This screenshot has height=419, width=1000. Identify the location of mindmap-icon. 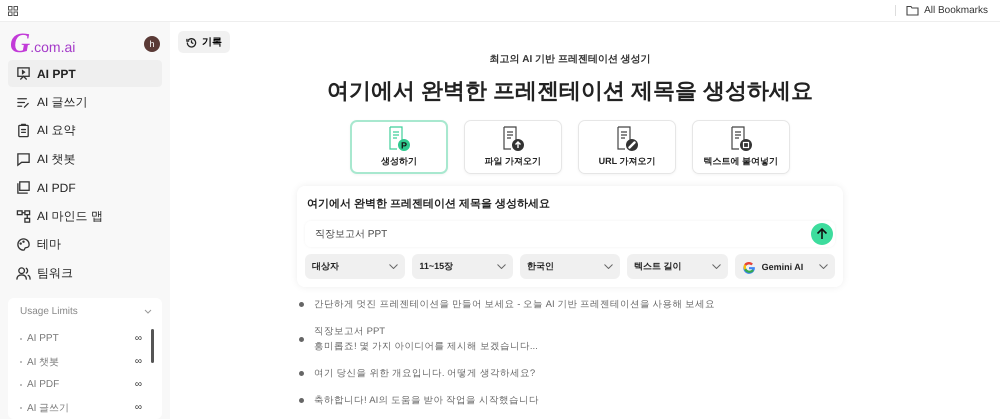
(23, 216).